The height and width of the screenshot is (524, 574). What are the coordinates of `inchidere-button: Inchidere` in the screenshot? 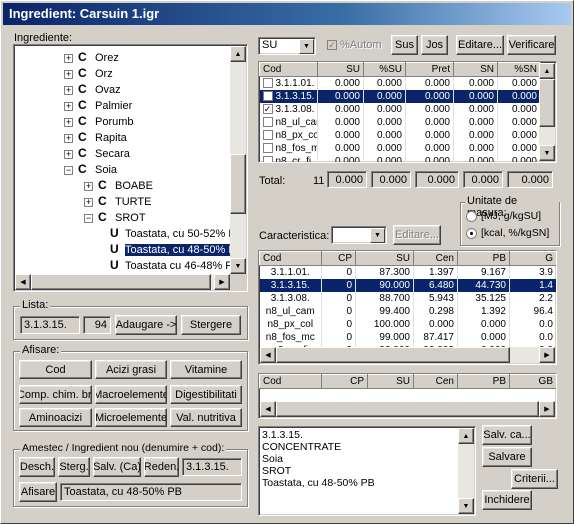 It's located at (507, 500).